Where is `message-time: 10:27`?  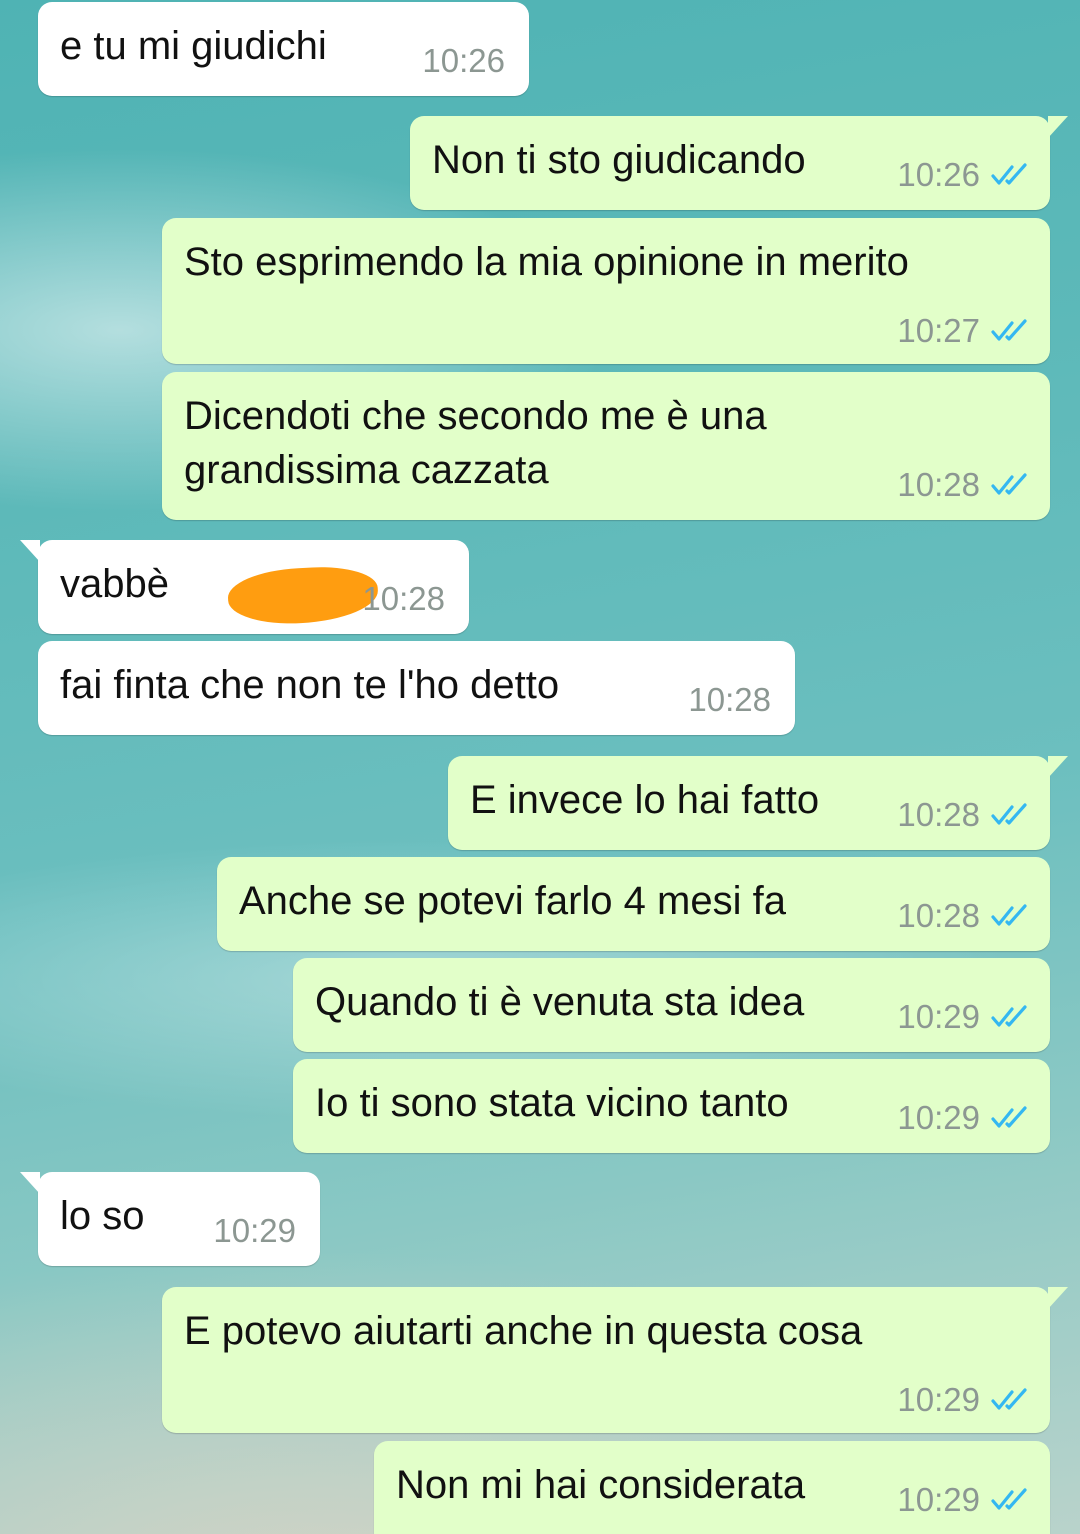 message-time: 10:27 is located at coordinates (938, 330).